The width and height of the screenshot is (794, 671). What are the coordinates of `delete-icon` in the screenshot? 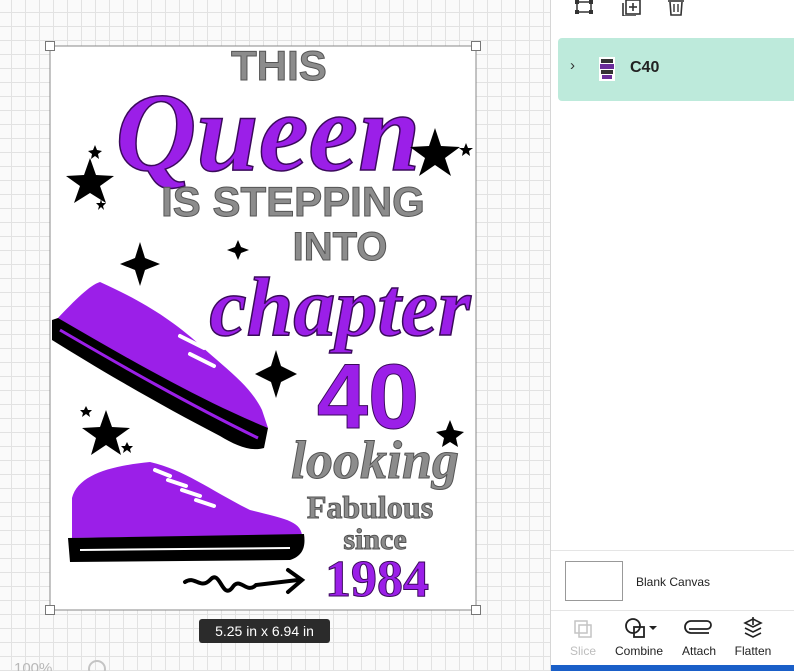 It's located at (676, 10).